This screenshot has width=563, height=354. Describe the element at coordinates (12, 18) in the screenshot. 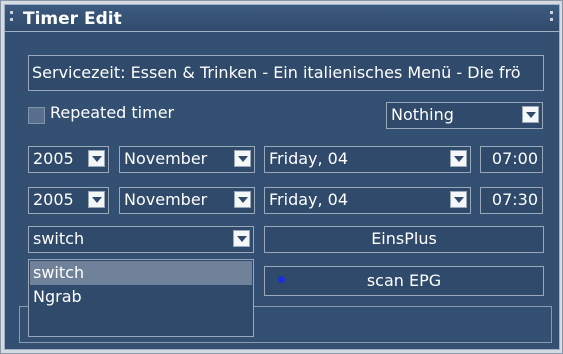

I see `grip-dots-left-icon` at that location.